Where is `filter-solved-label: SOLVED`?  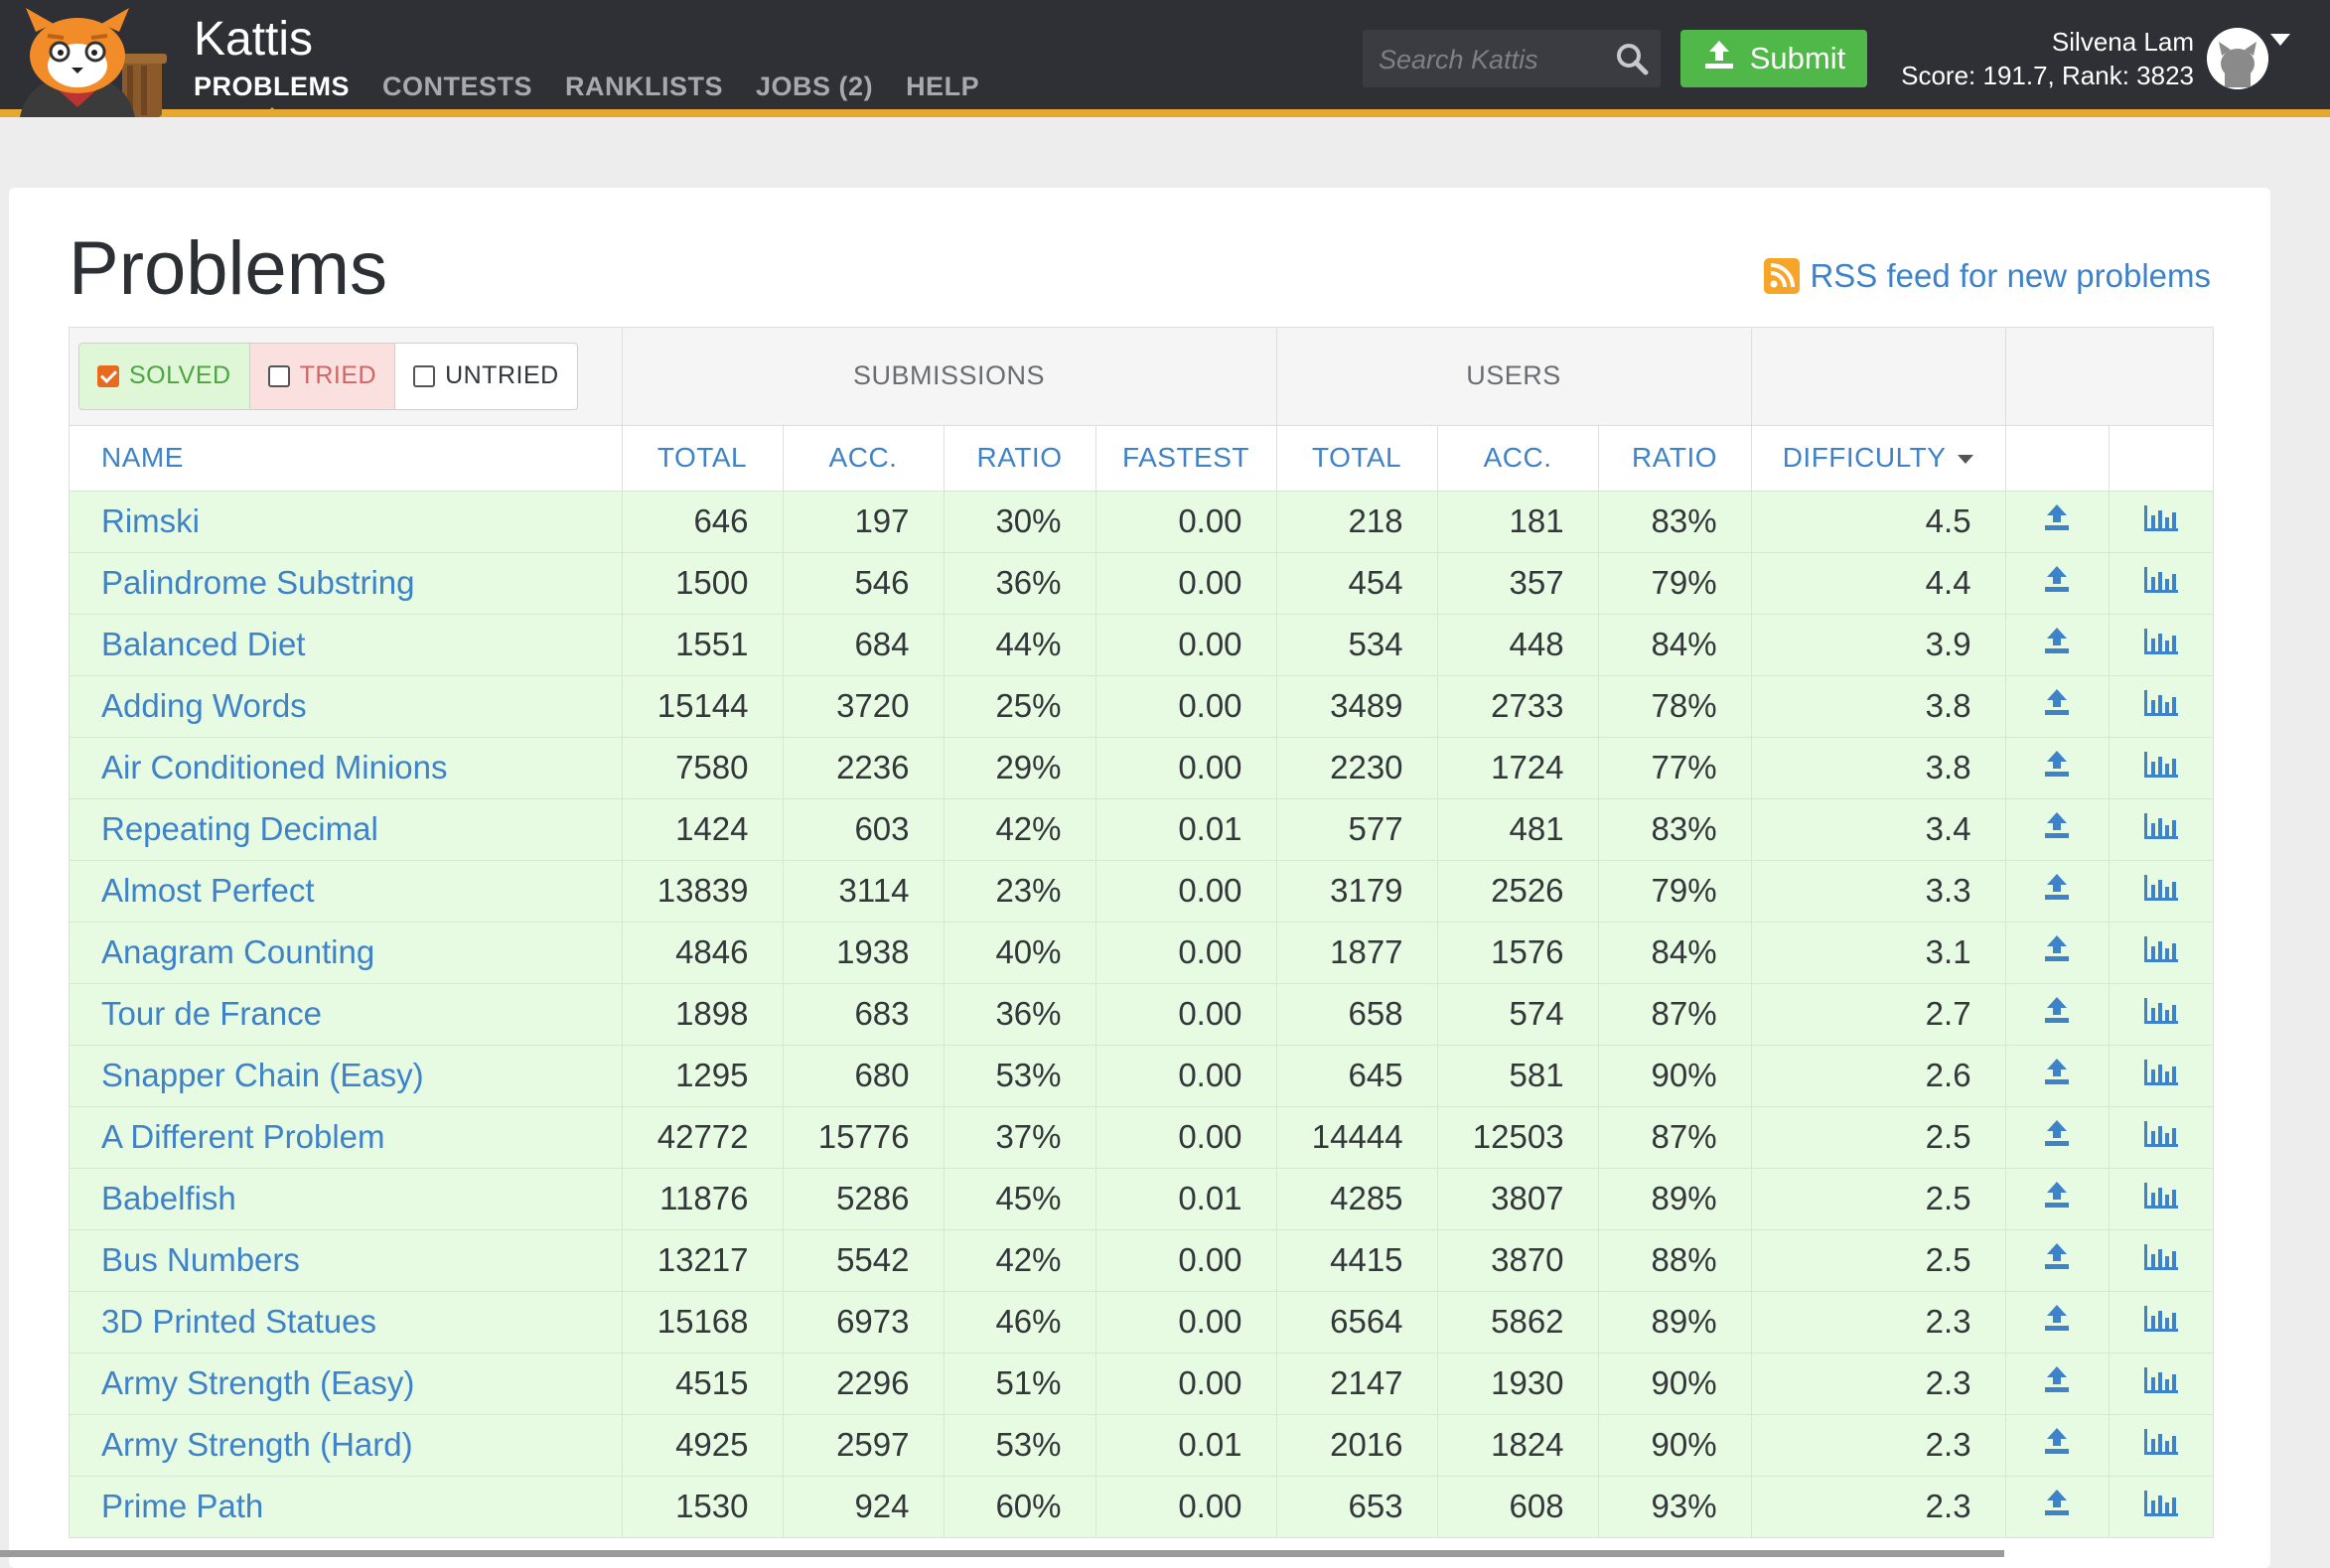 filter-solved-label: SOLVED is located at coordinates (180, 375).